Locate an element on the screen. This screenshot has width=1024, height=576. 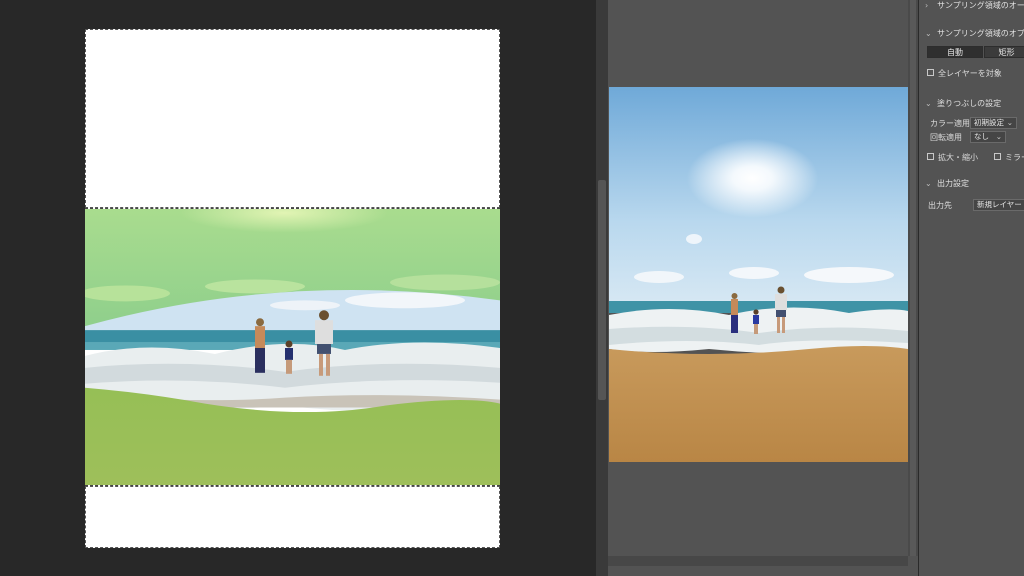
color-adapt-label: カラー適用 is located at coordinates (950, 123).